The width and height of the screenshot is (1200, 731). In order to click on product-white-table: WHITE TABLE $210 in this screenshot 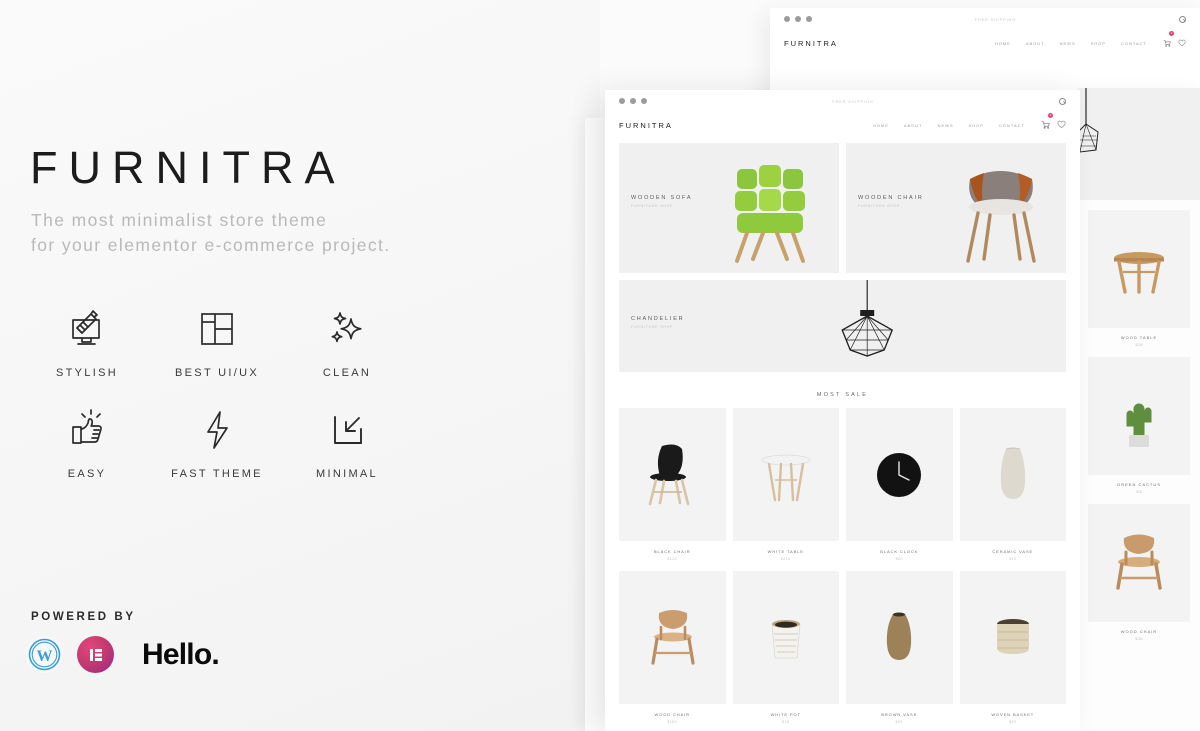, I will do `click(785, 484)`.